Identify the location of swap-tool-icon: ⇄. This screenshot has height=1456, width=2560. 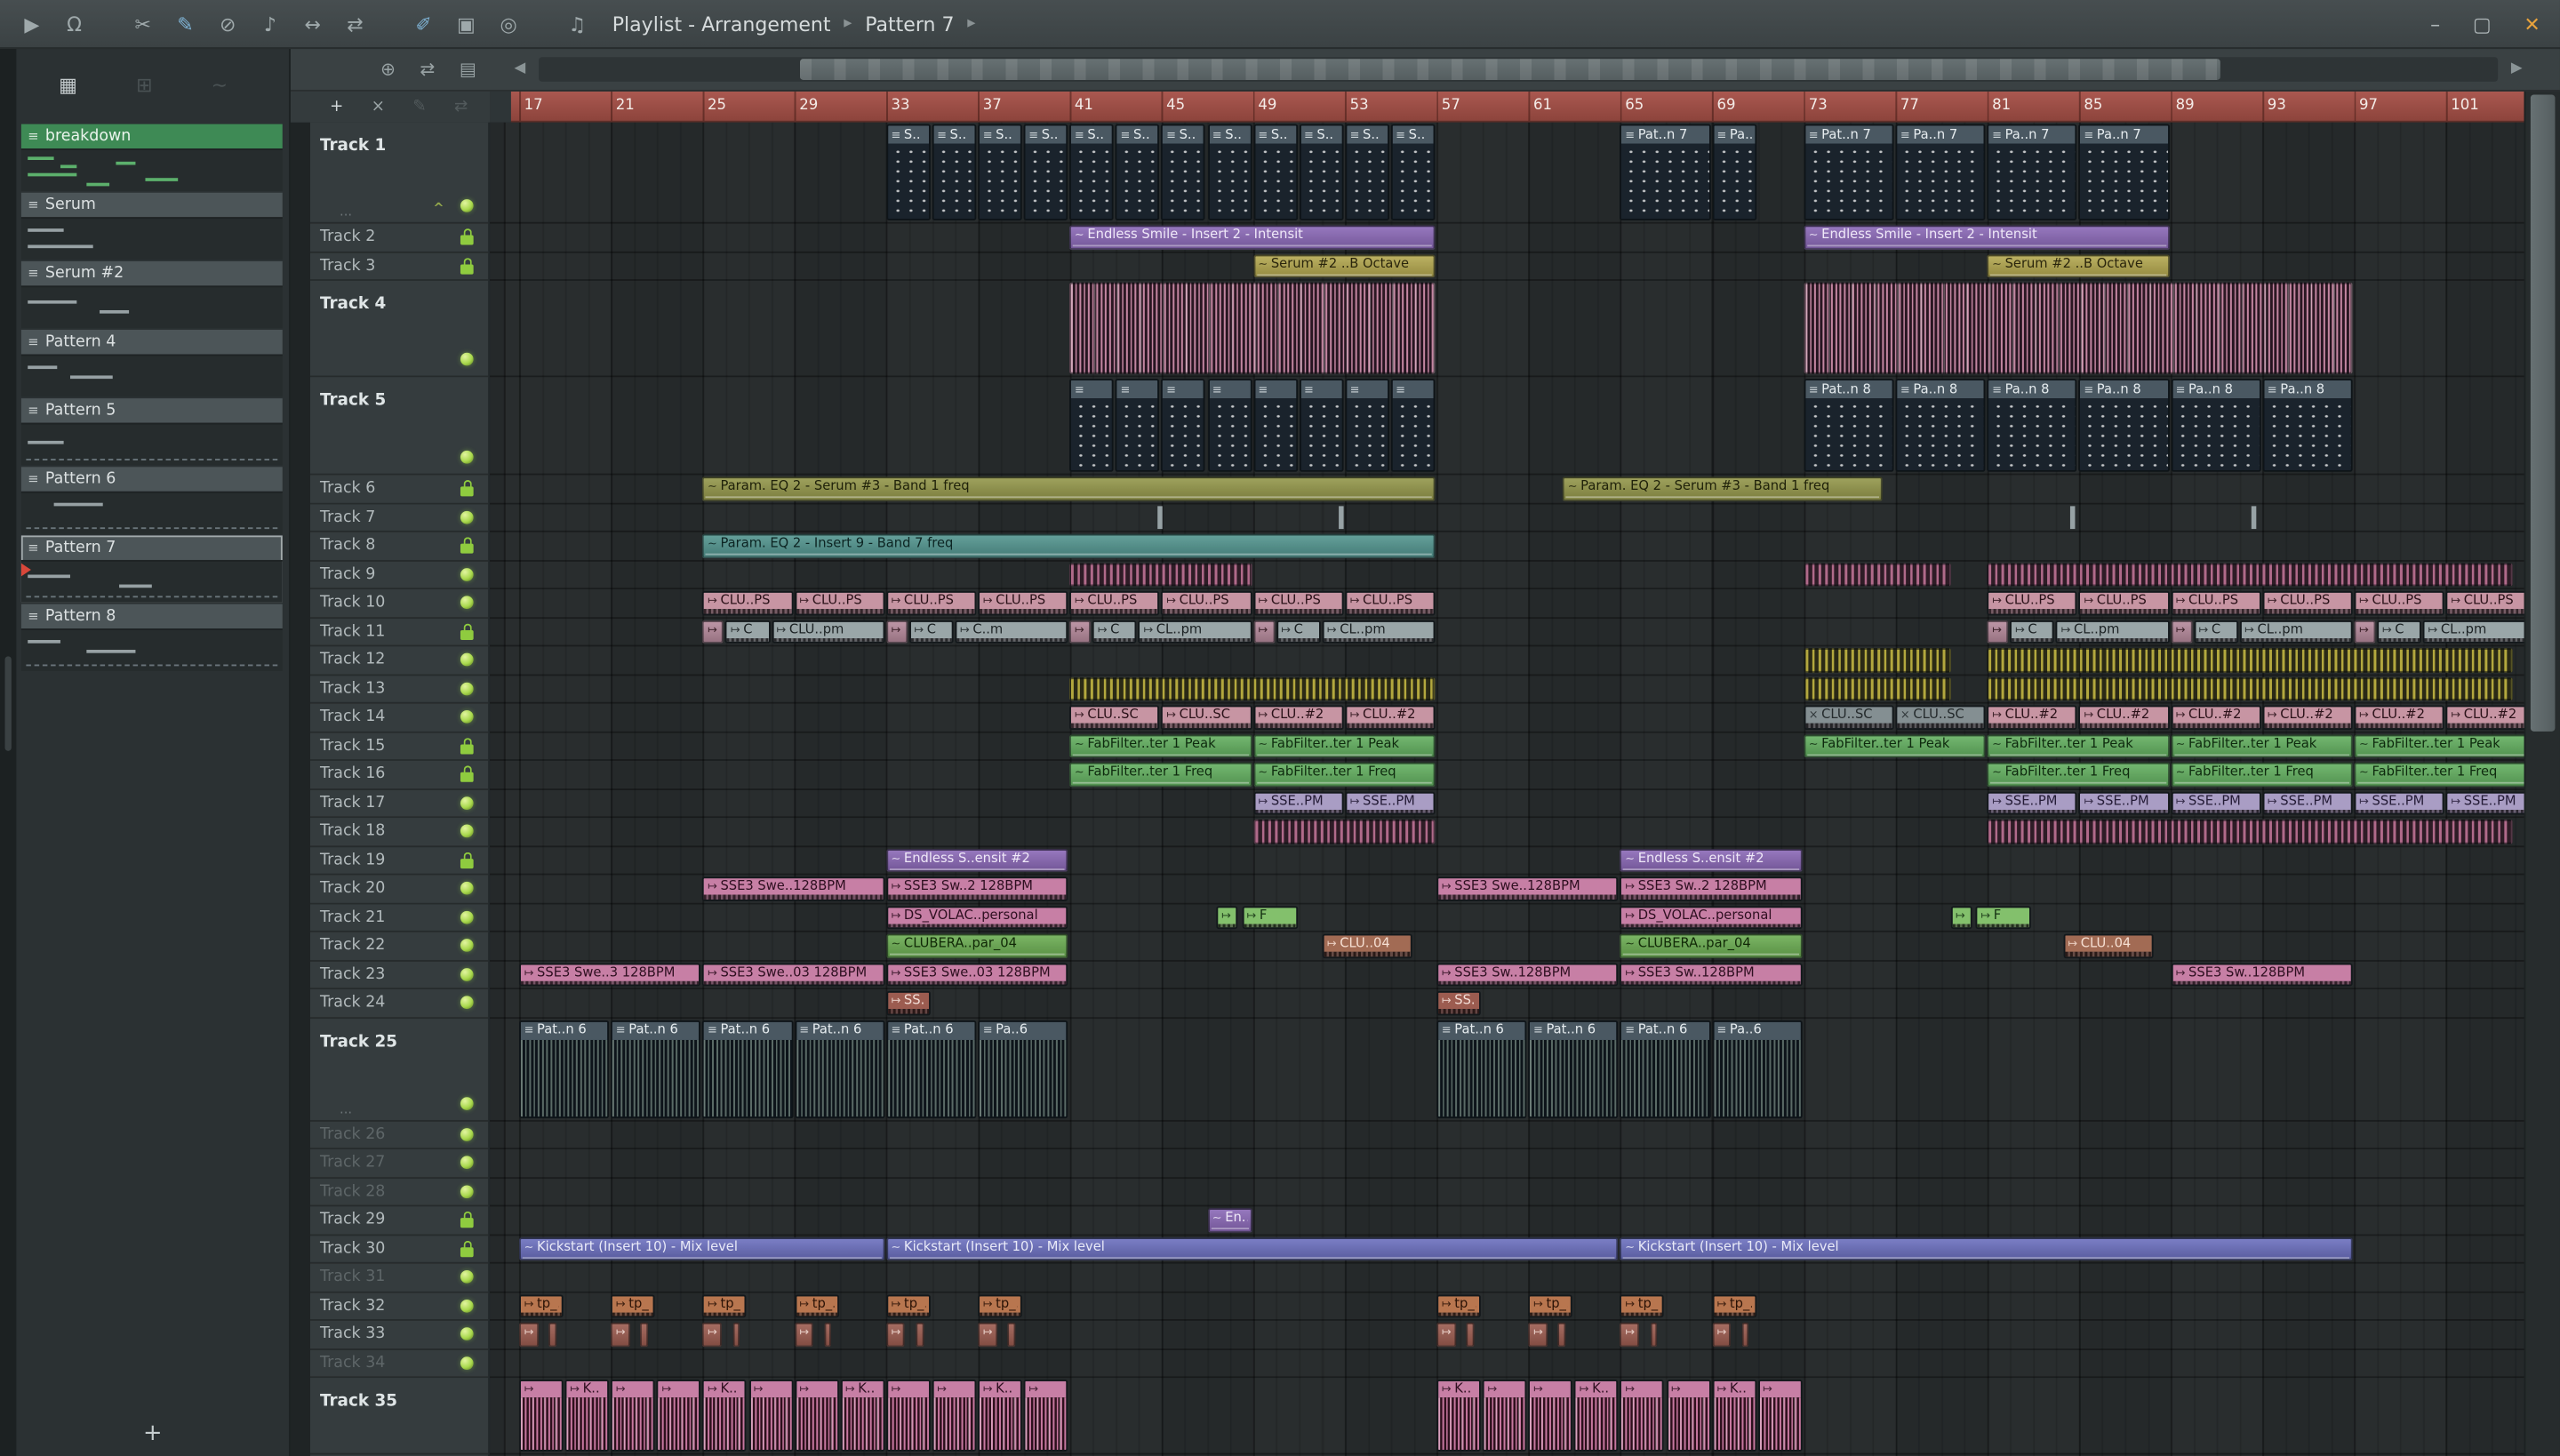
(461, 107).